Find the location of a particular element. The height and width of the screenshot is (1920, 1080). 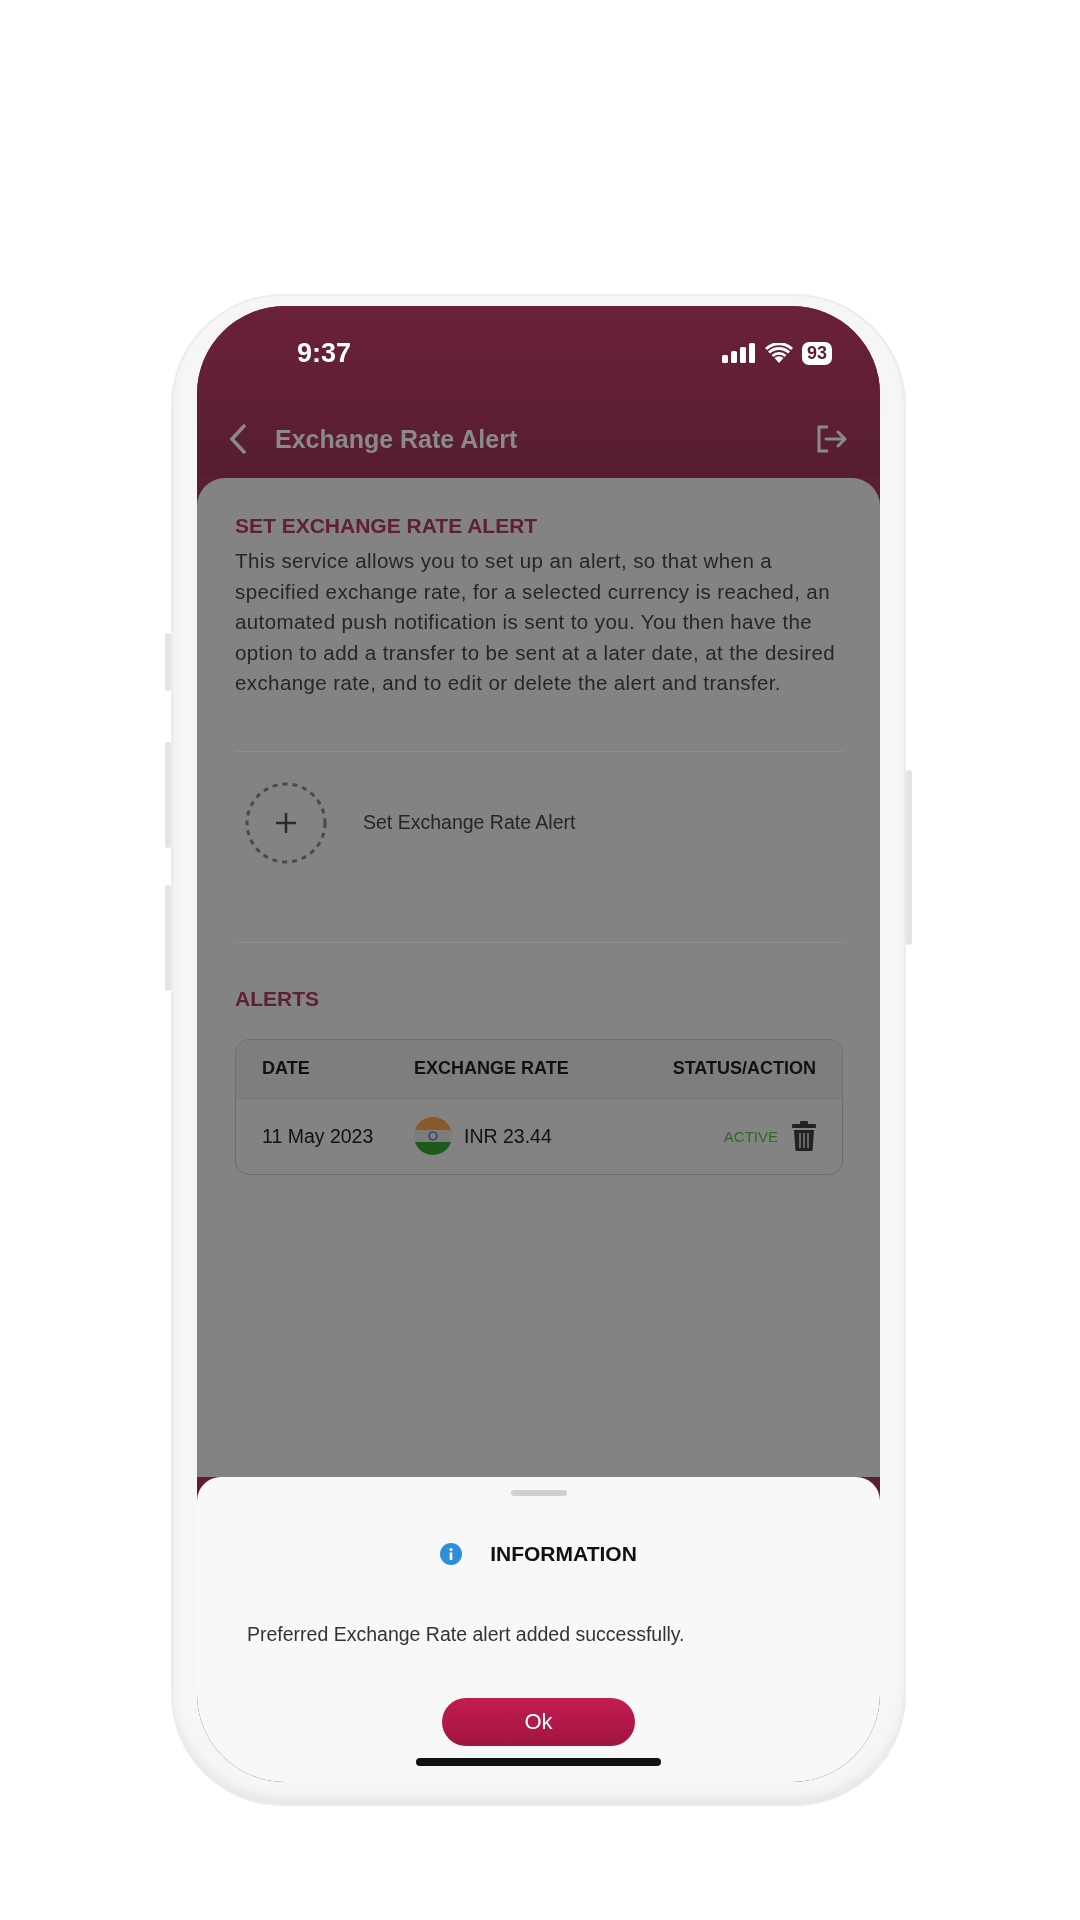

status-time: 9:37 is located at coordinates (324, 353).